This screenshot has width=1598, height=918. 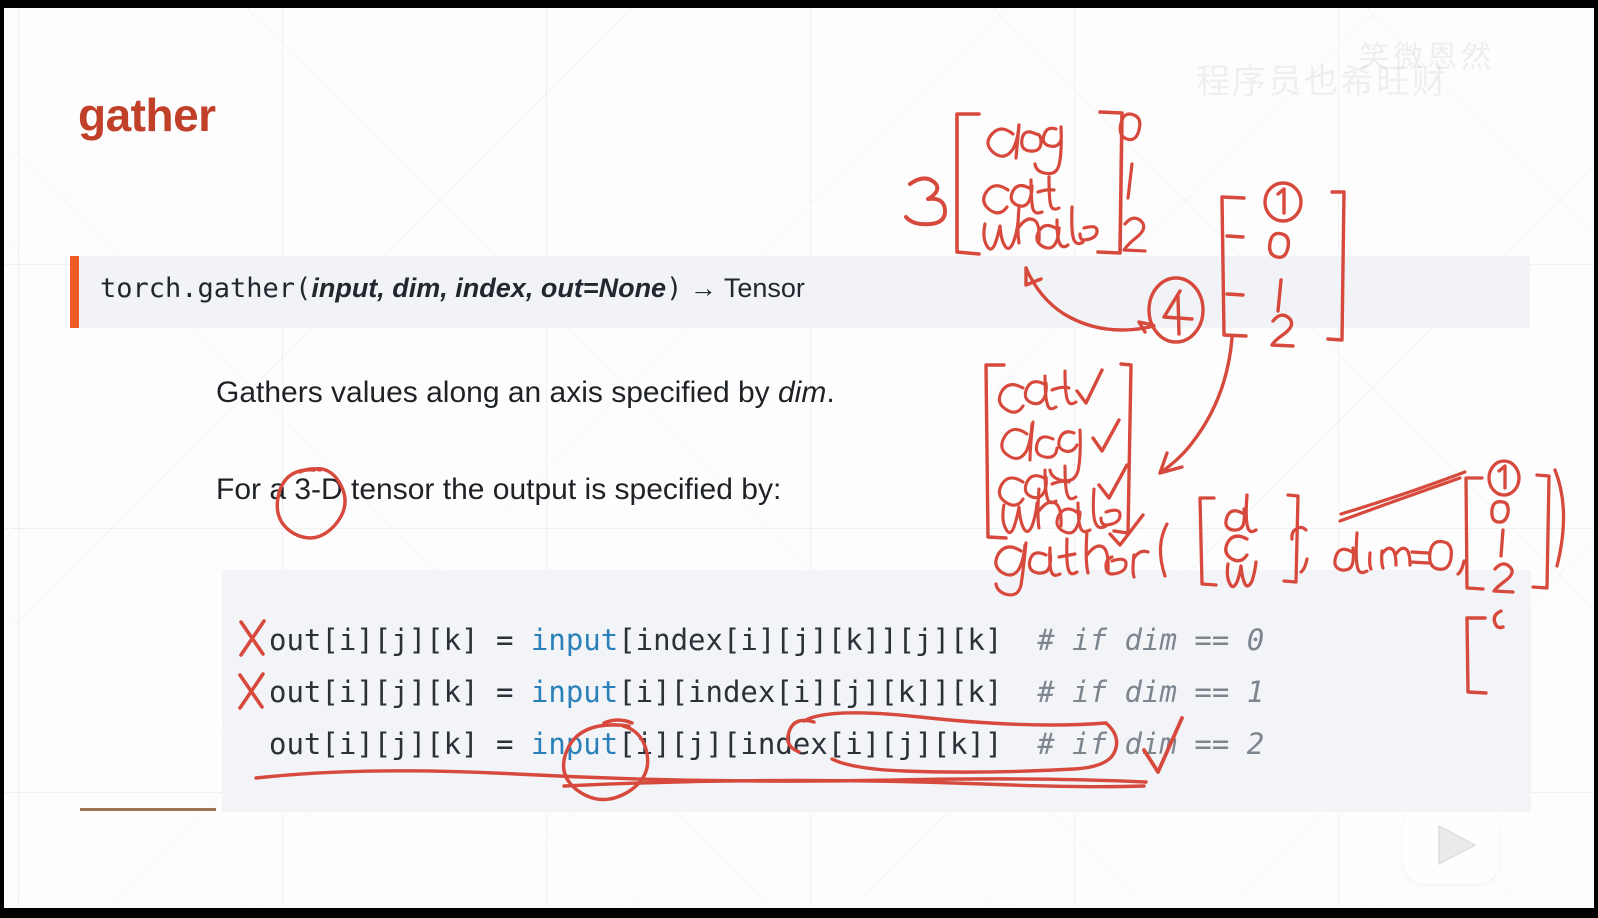 I want to click on signature-return-type: Tensor, so click(x=764, y=288).